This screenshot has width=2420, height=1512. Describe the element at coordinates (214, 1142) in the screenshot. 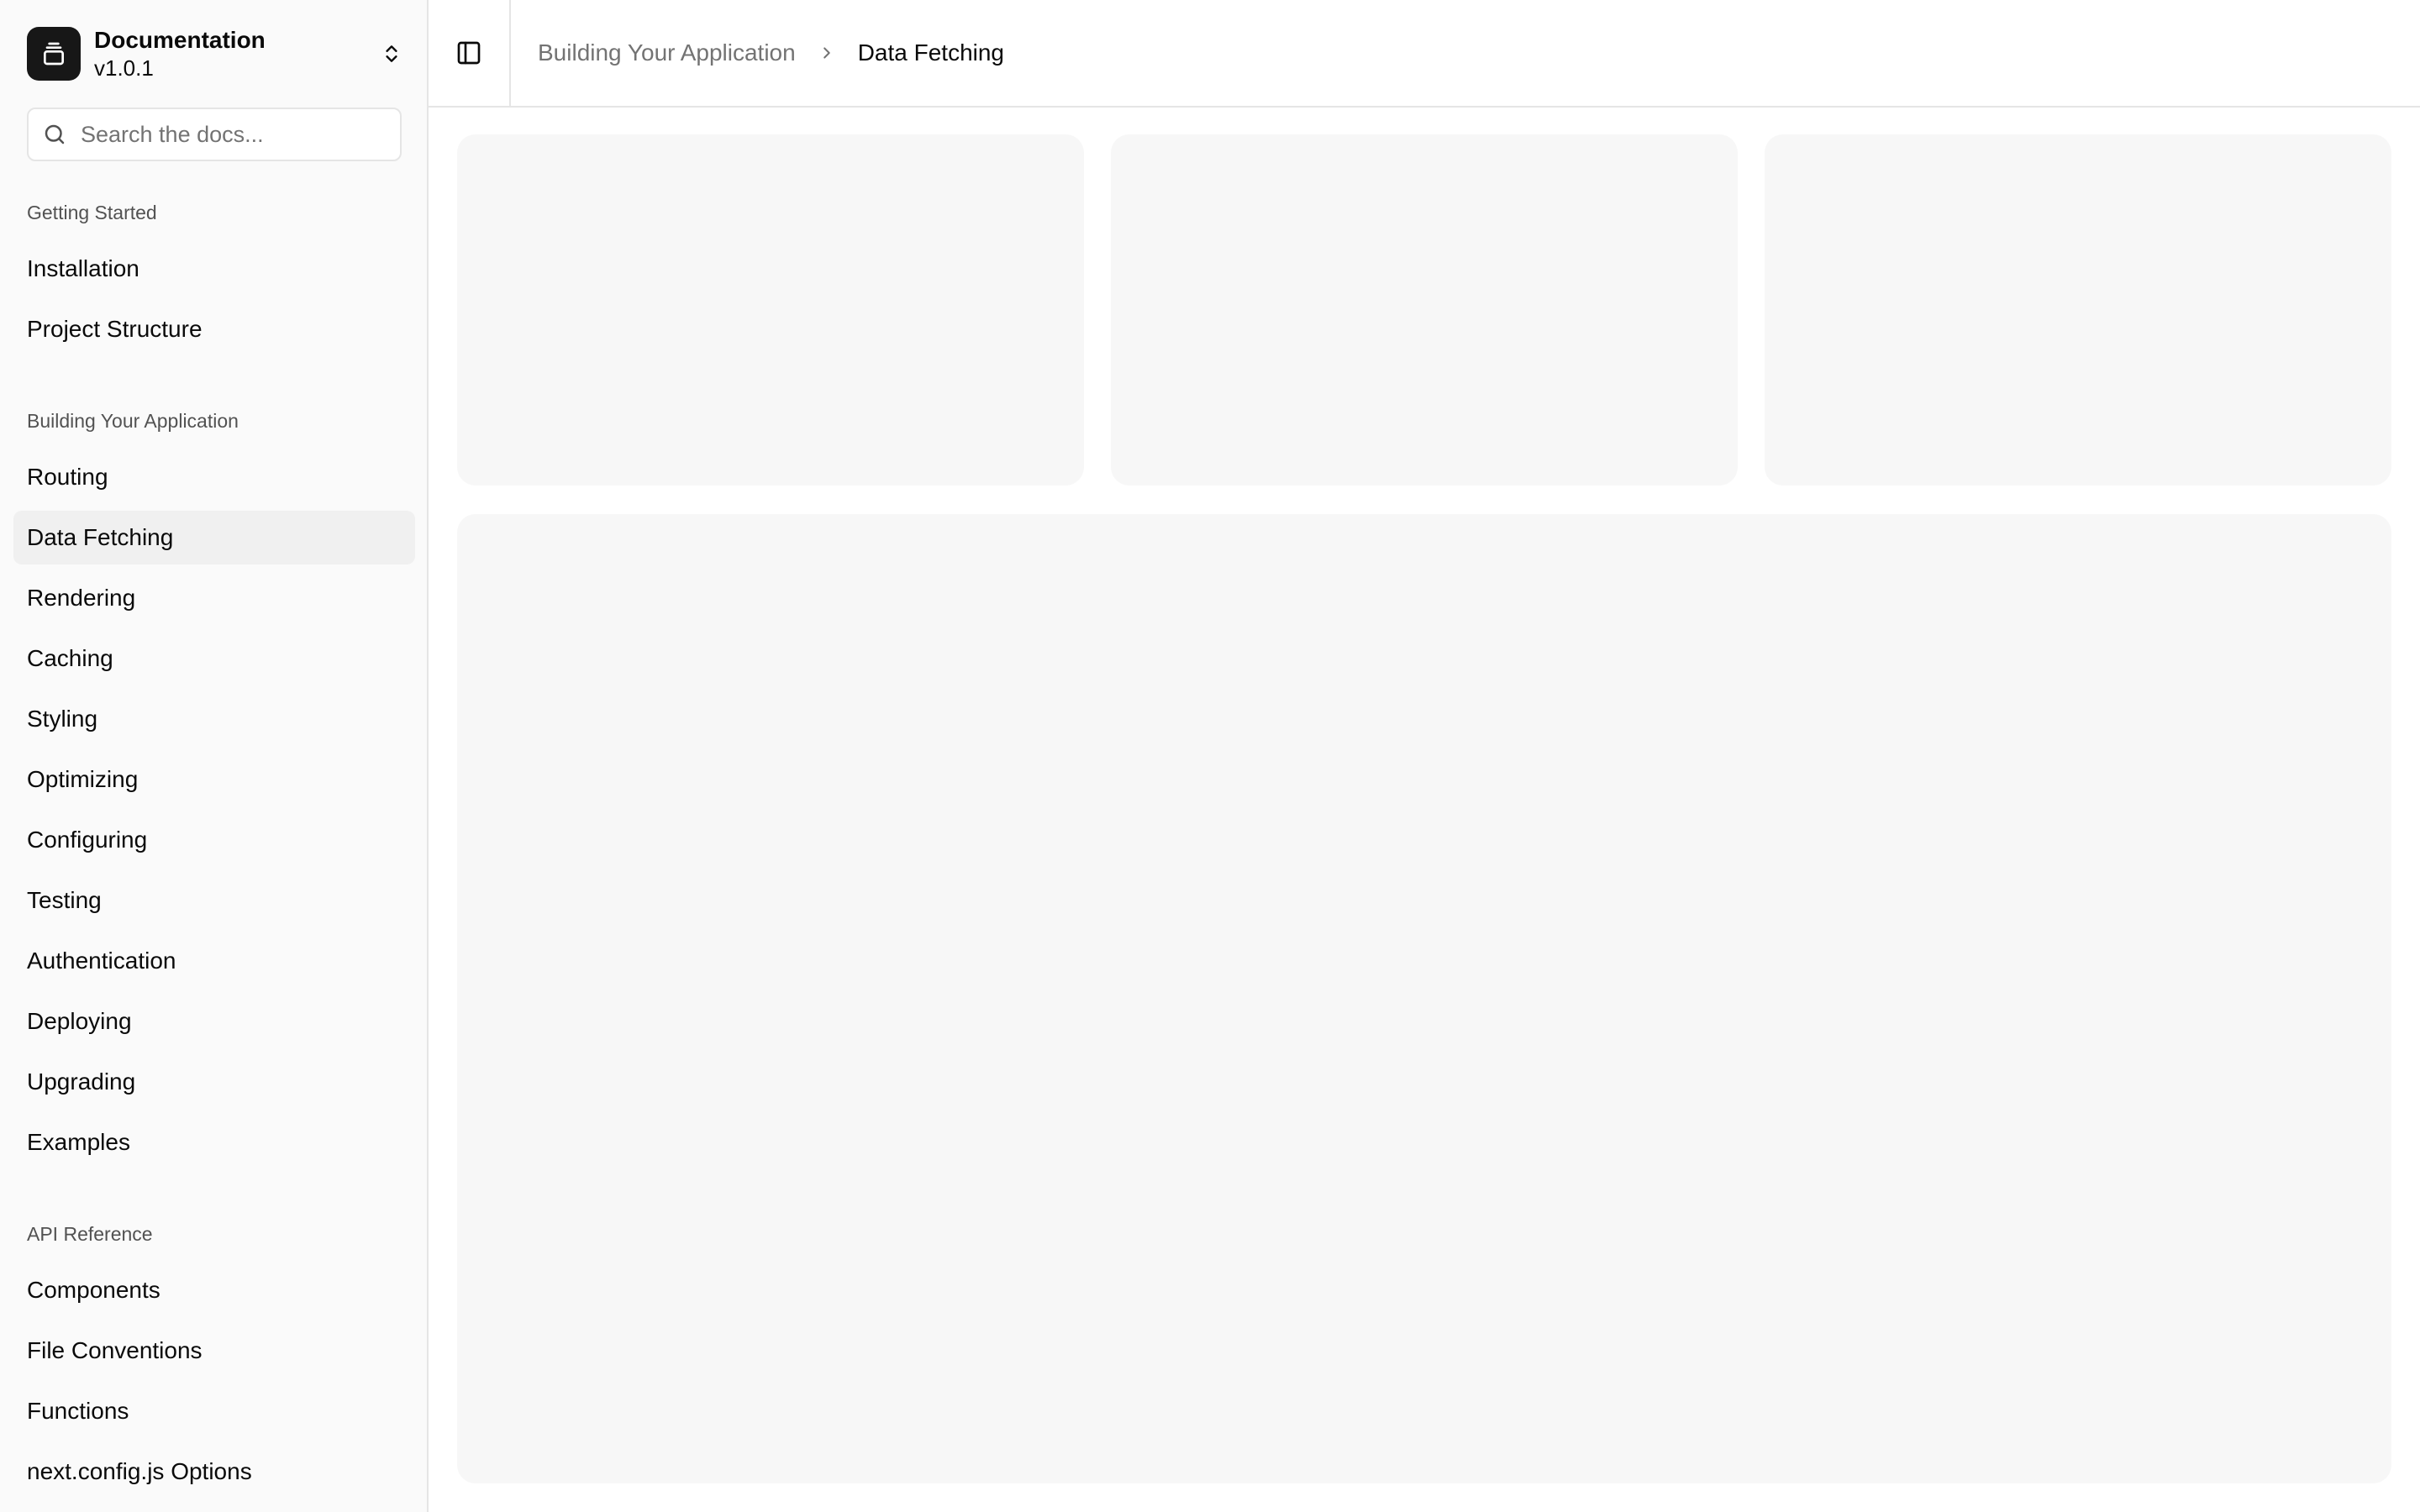

I see `sidebar-item-examples: Examples` at that location.